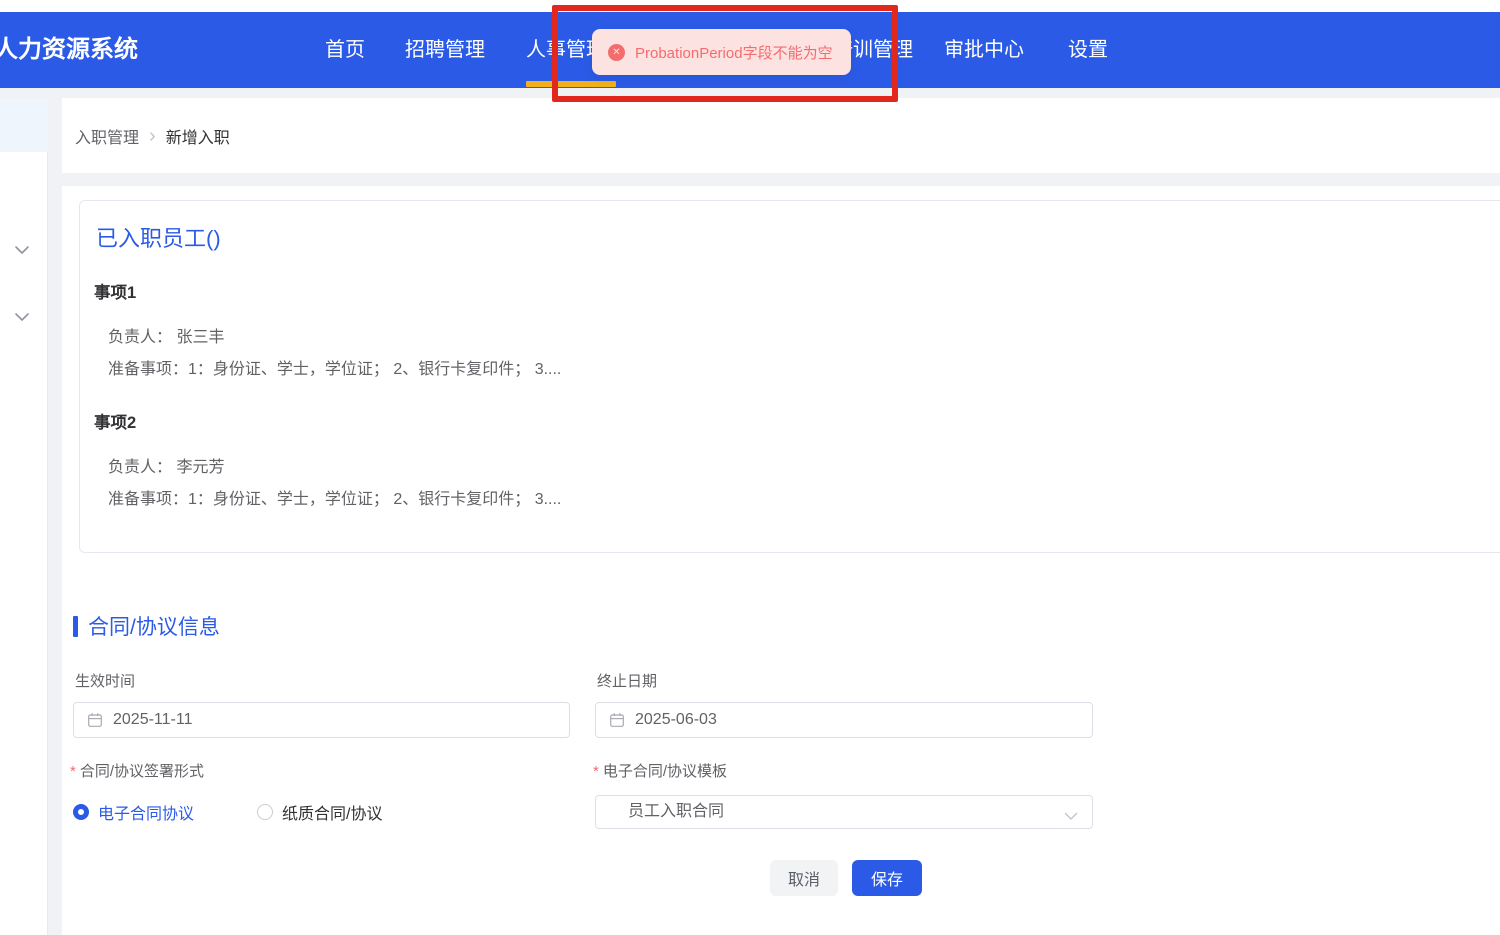  Describe the element at coordinates (142, 771) in the screenshot. I see `sign-type-label-text: 合同/协议签署形式` at that location.